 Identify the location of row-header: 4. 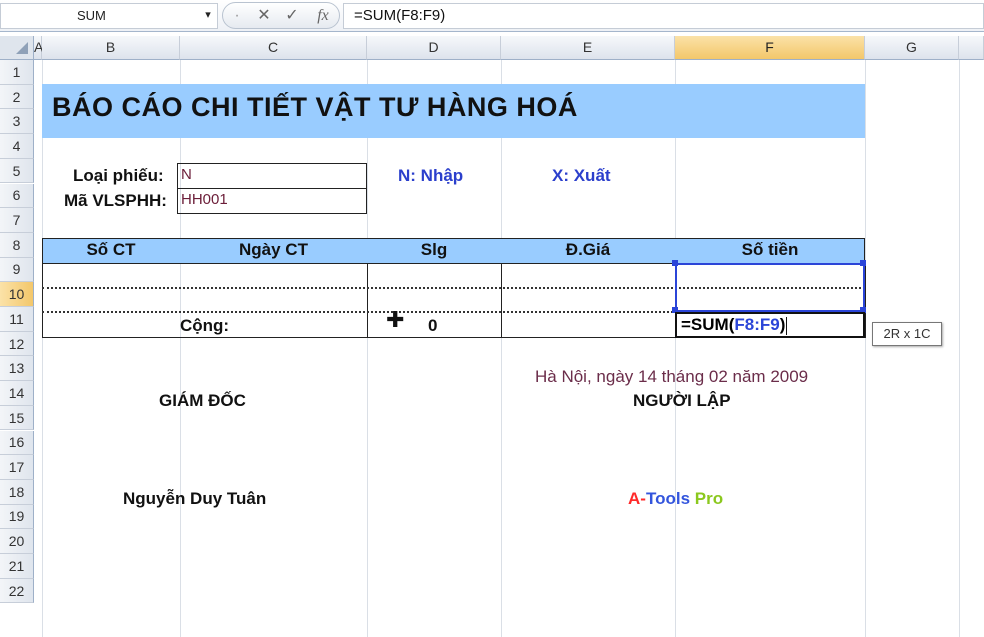
(17, 146).